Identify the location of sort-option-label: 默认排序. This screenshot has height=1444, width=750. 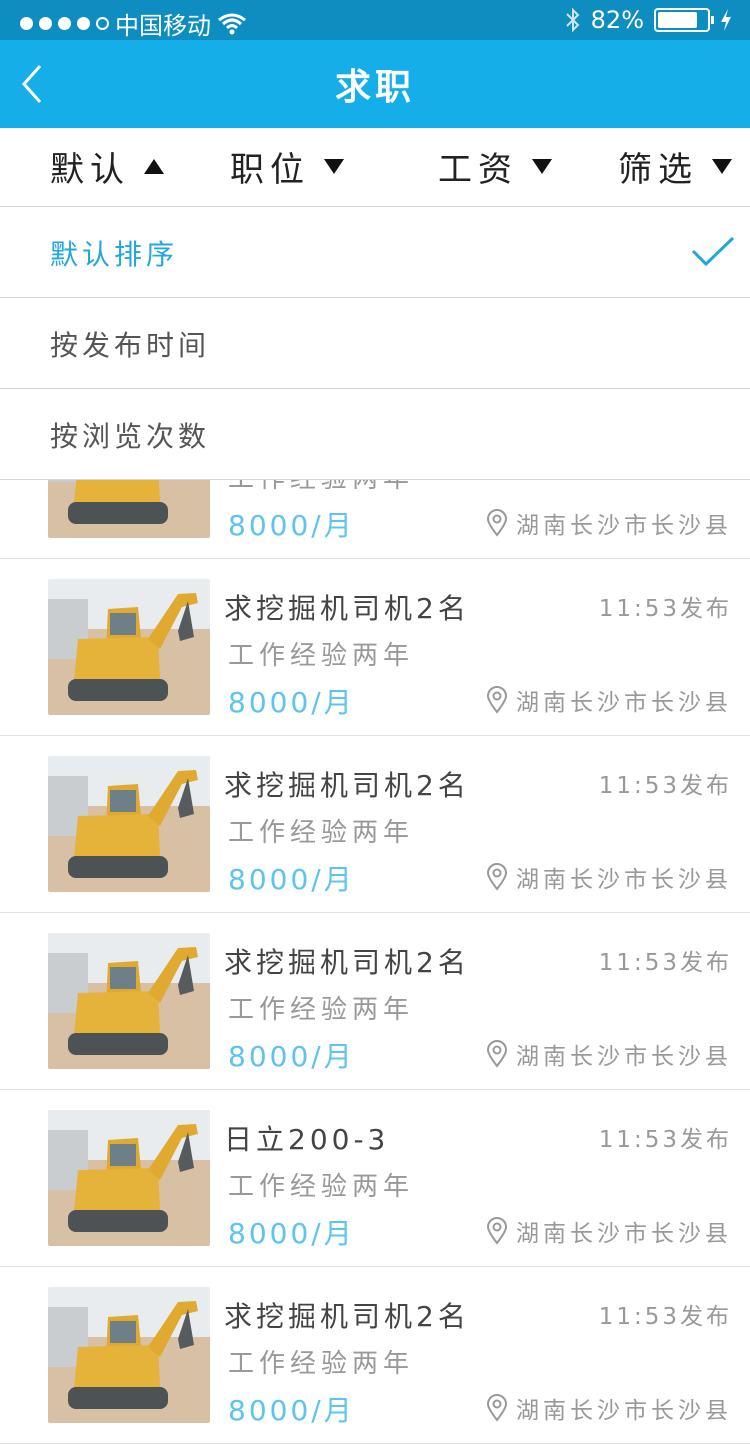
(114, 254).